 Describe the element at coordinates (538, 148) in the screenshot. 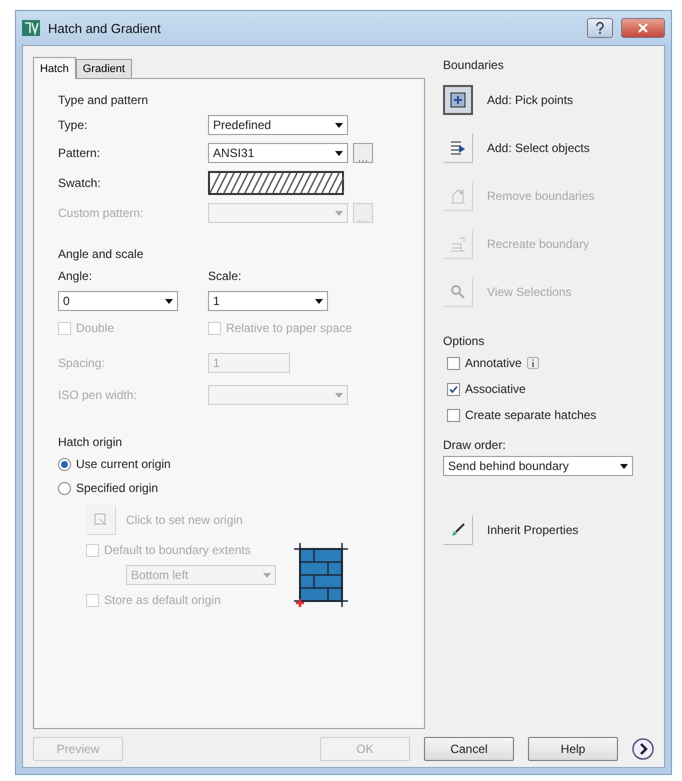

I see `button-label: Add: Select objects` at that location.